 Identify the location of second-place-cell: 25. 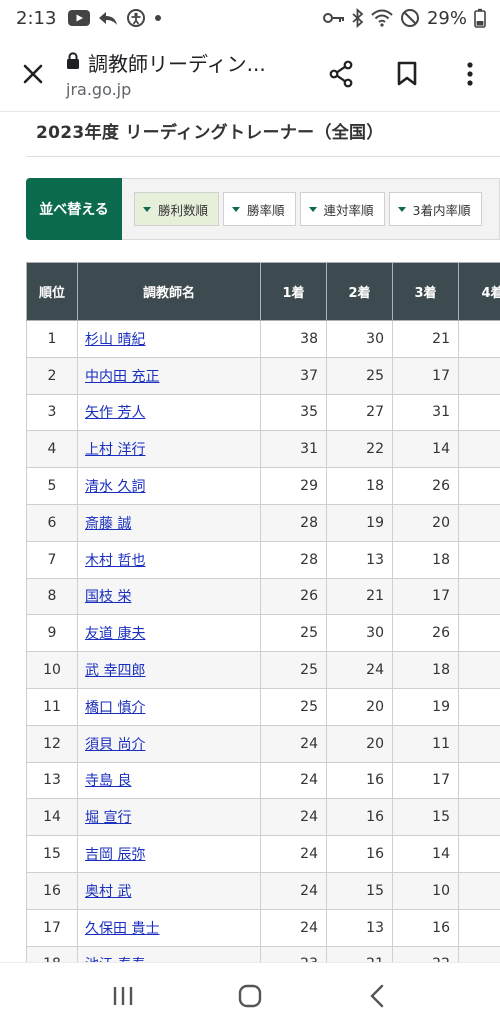
(359, 375).